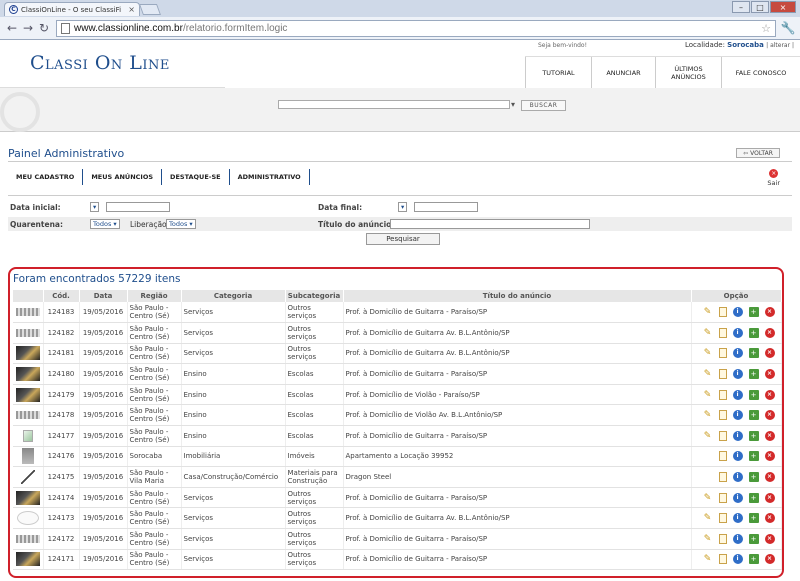  Describe the element at coordinates (688, 72) in the screenshot. I see `nav-ultimos-anuncios: ÚLTIMOS ANÚNCIOS` at that location.